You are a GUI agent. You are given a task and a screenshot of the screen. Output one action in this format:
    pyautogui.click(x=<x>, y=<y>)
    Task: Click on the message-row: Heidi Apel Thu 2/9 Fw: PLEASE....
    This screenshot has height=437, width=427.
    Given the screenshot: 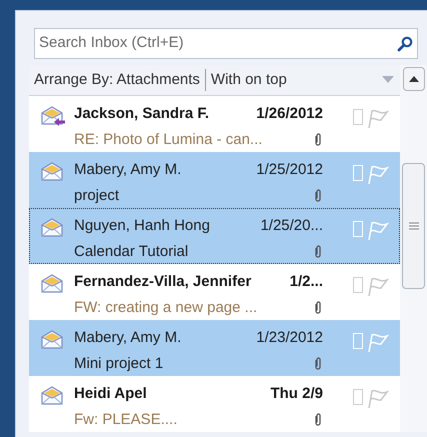 What is the action you would take?
    pyautogui.click(x=214, y=404)
    